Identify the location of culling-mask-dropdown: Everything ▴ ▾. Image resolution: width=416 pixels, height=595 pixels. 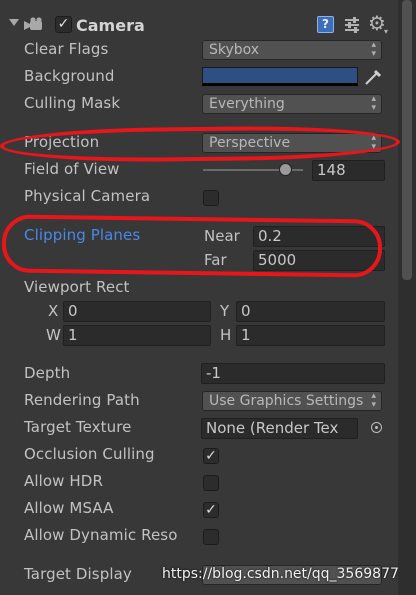
(292, 104).